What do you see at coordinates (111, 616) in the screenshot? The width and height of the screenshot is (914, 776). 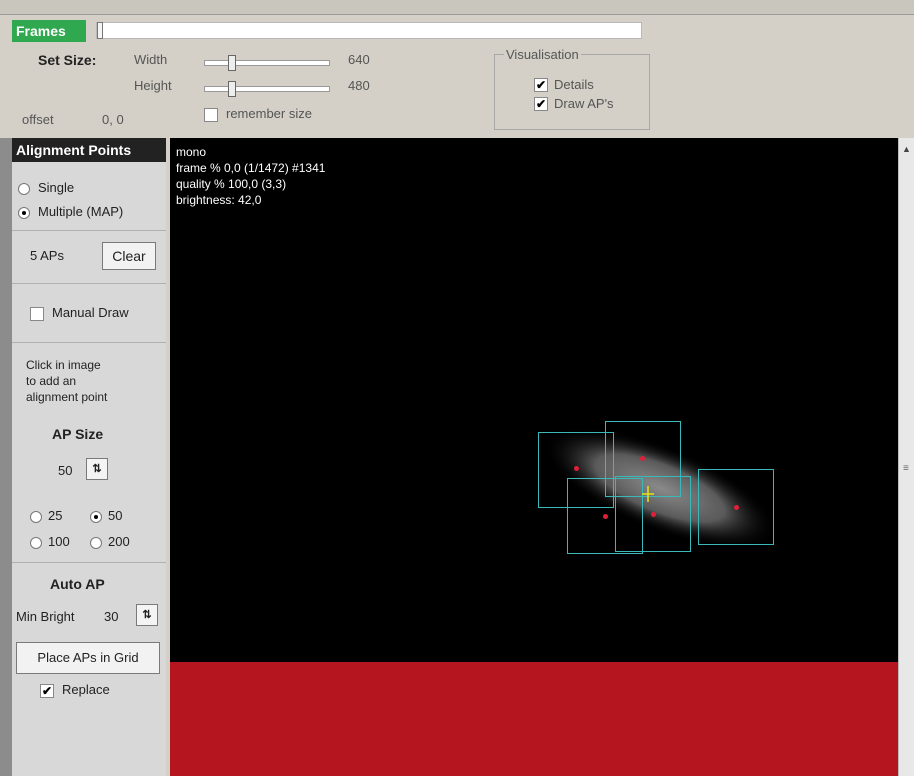 I see `min-bright-value: 30` at bounding box center [111, 616].